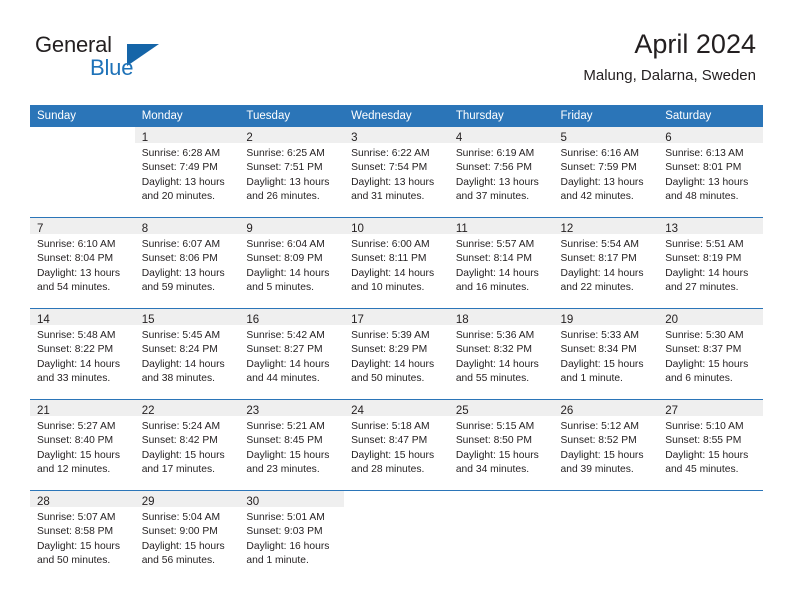 This screenshot has height=612, width=792. What do you see at coordinates (599, 426) in the screenshot?
I see `day-detail-line: Sunrise: 5:12 AM` at bounding box center [599, 426].